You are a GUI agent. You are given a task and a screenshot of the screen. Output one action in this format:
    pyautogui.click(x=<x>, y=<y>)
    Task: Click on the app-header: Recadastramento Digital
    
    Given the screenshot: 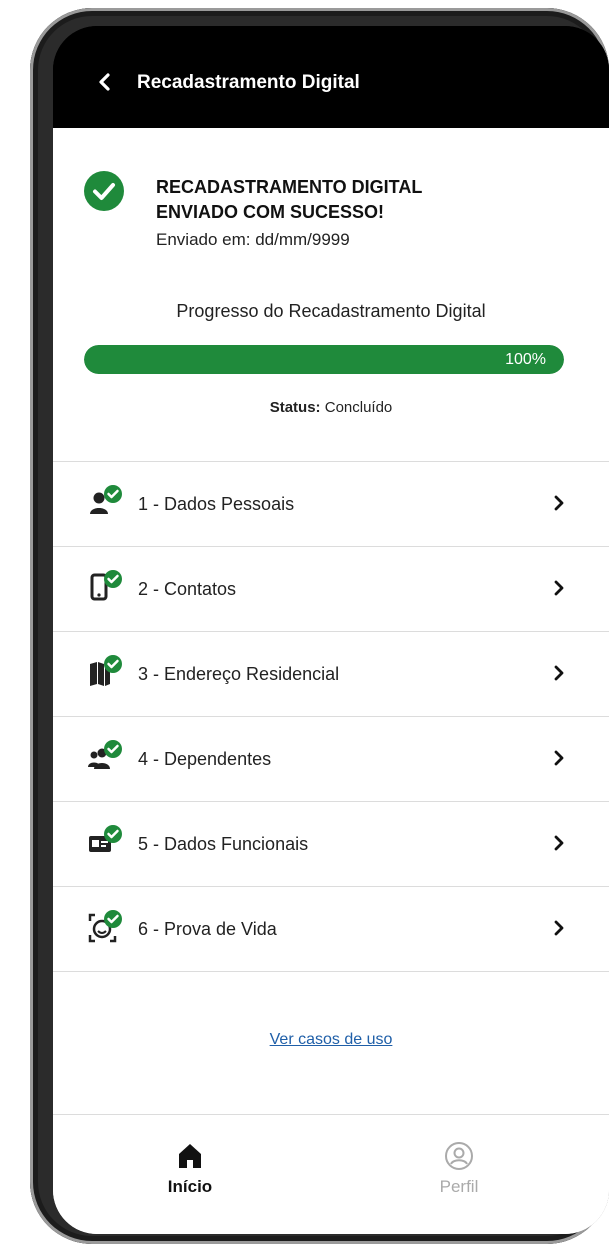 What is the action you would take?
    pyautogui.click(x=331, y=77)
    